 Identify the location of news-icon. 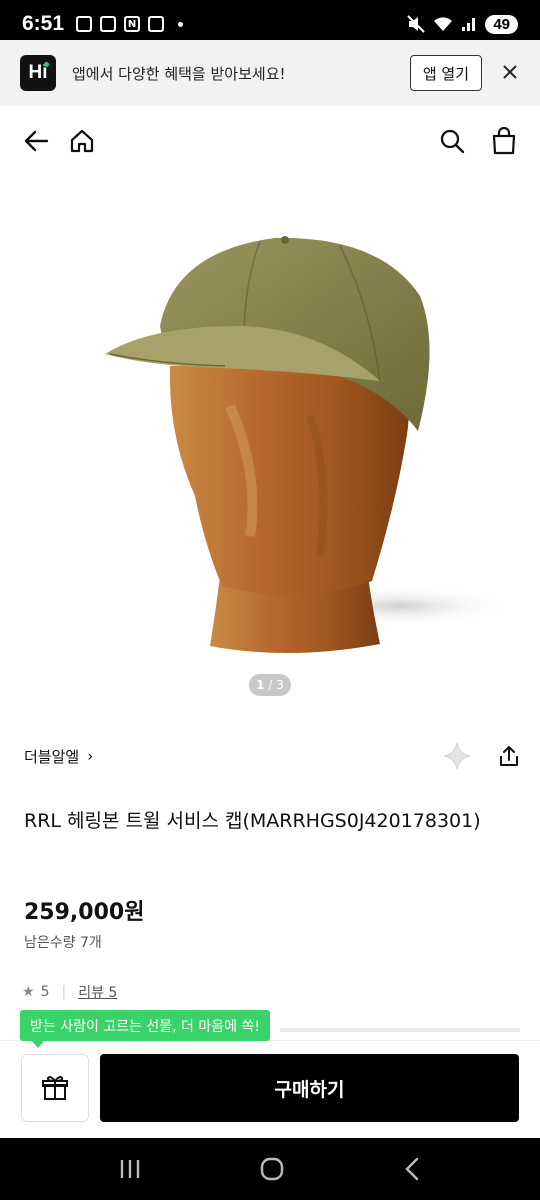
(156, 24).